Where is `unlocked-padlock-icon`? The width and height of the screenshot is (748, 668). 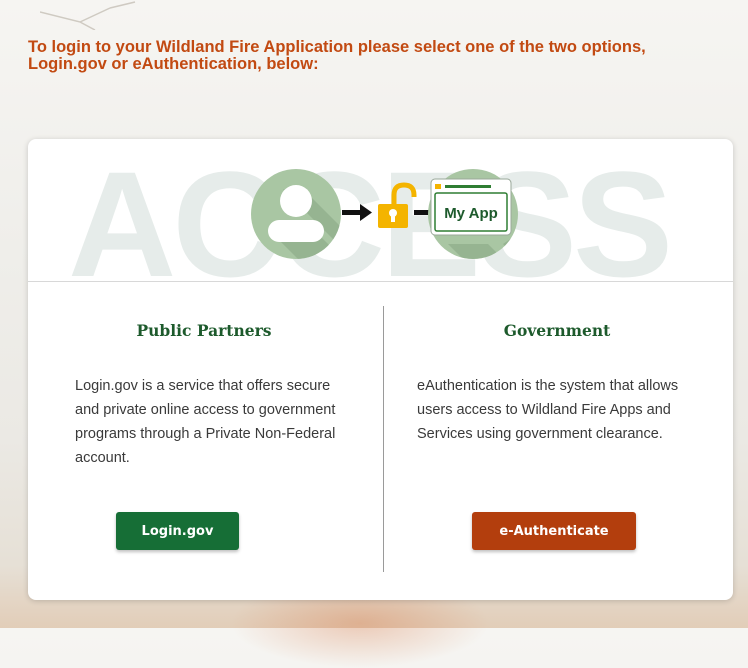
unlocked-padlock-icon is located at coordinates (397, 205).